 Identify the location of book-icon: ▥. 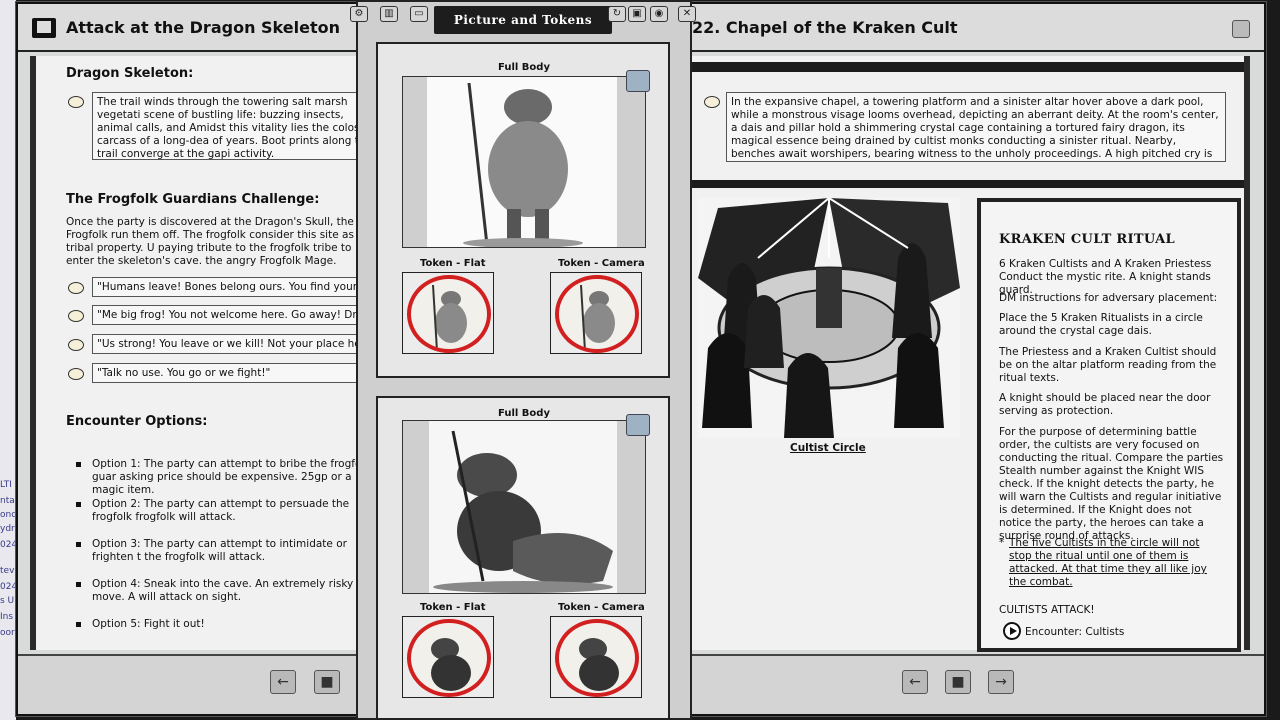
(389, 14).